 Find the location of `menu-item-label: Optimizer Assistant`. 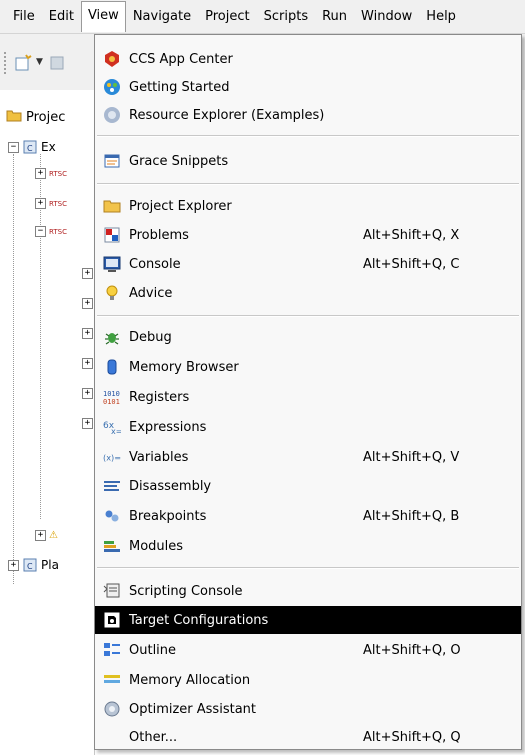

menu-item-label: Optimizer Assistant is located at coordinates (192, 709).